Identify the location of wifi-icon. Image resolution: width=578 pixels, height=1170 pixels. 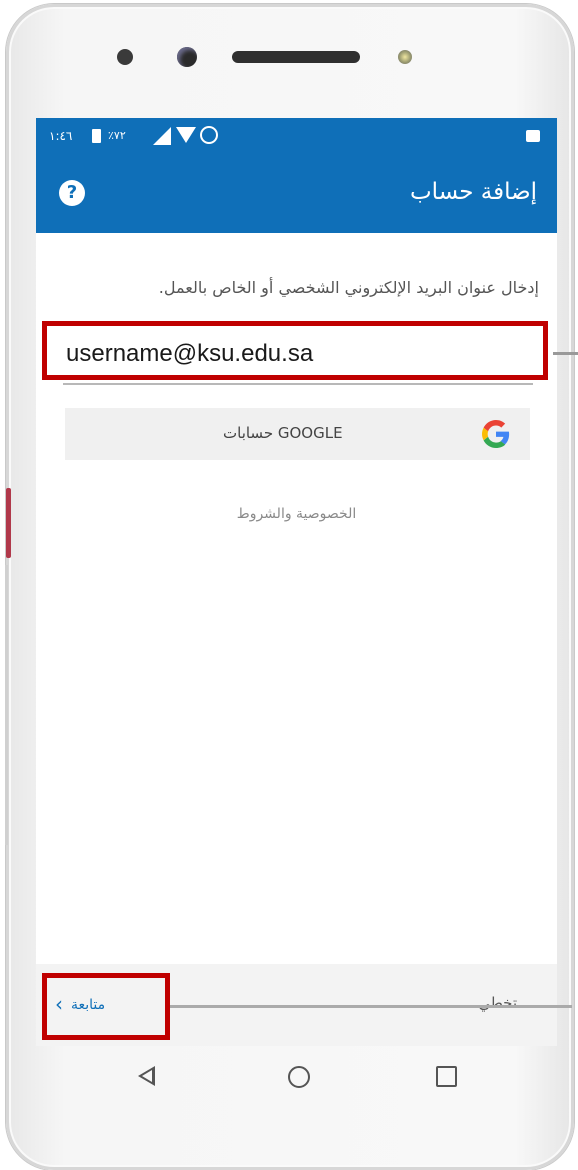
(186, 135).